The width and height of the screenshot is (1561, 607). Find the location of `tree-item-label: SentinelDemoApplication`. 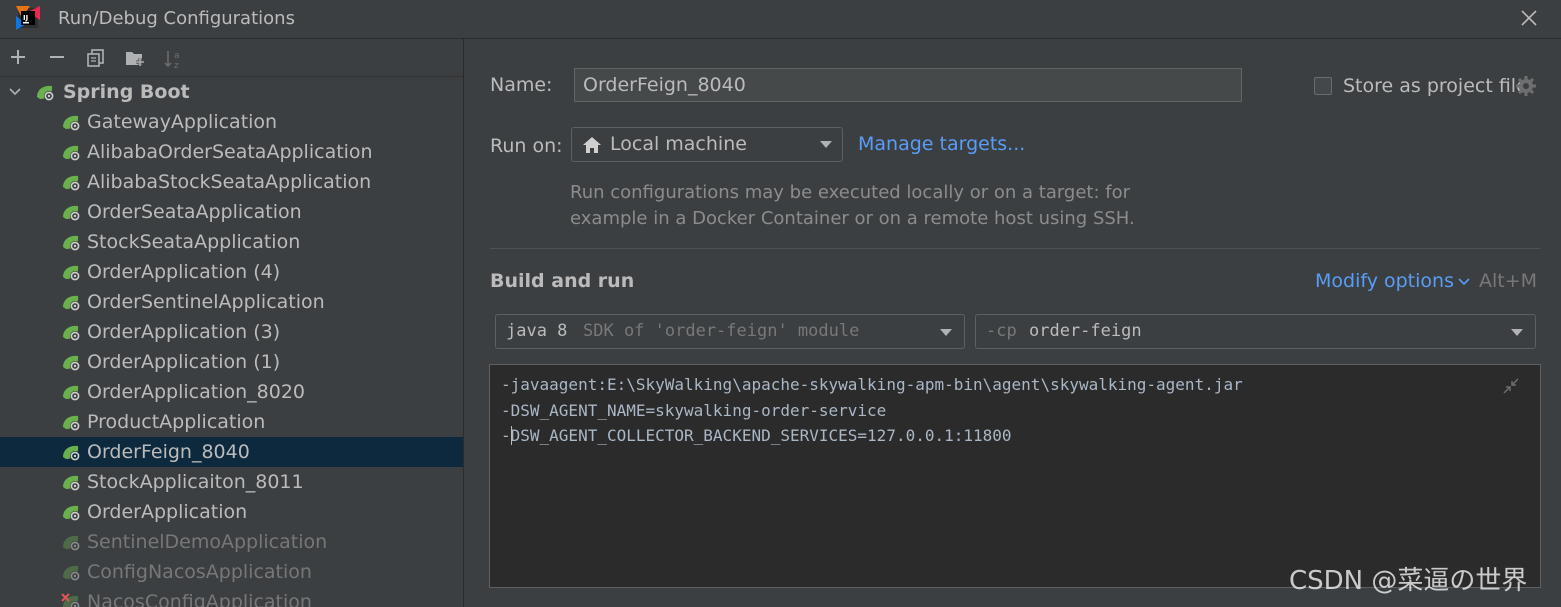

tree-item-label: SentinelDemoApplication is located at coordinates (207, 542).